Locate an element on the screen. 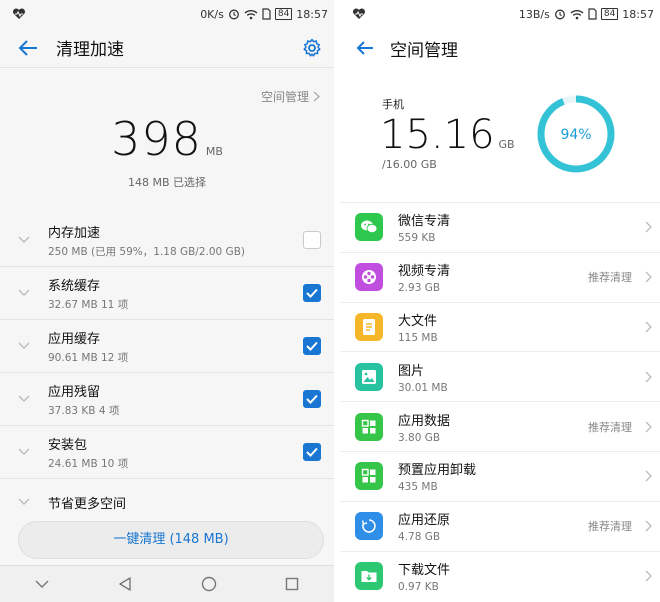 The image size is (660, 602). app-cache-checkbox is located at coordinates (312, 346).